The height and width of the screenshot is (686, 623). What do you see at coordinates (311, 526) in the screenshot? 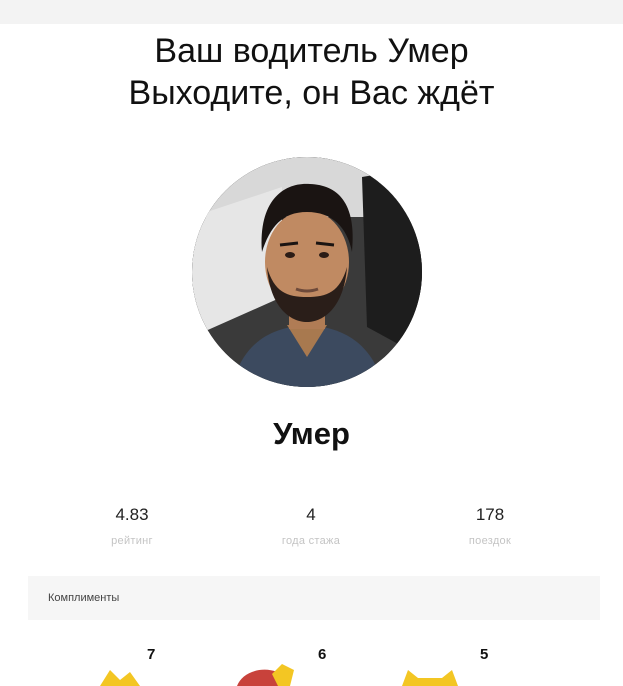
I see `stat-experience: 4 года стажа` at bounding box center [311, 526].